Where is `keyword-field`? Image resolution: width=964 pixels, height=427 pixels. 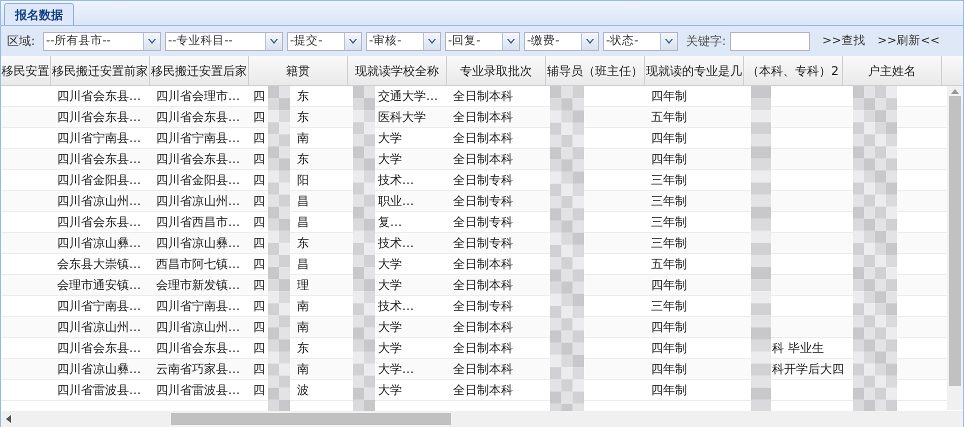 keyword-field is located at coordinates (770, 41).